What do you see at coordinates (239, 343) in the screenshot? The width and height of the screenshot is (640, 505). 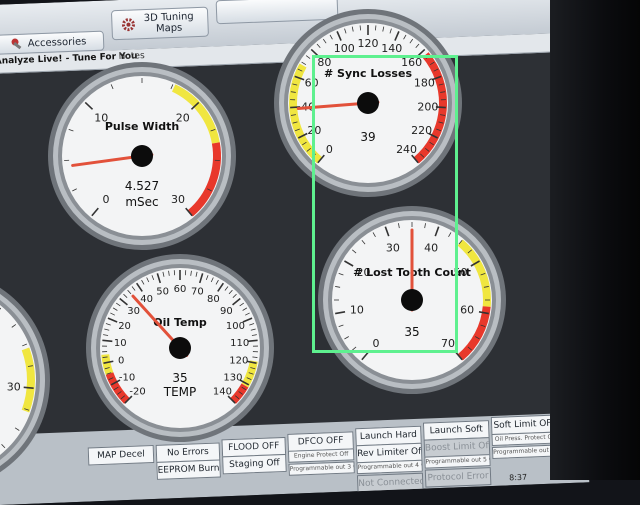 I see `gauge-tick-label: 110` at bounding box center [239, 343].